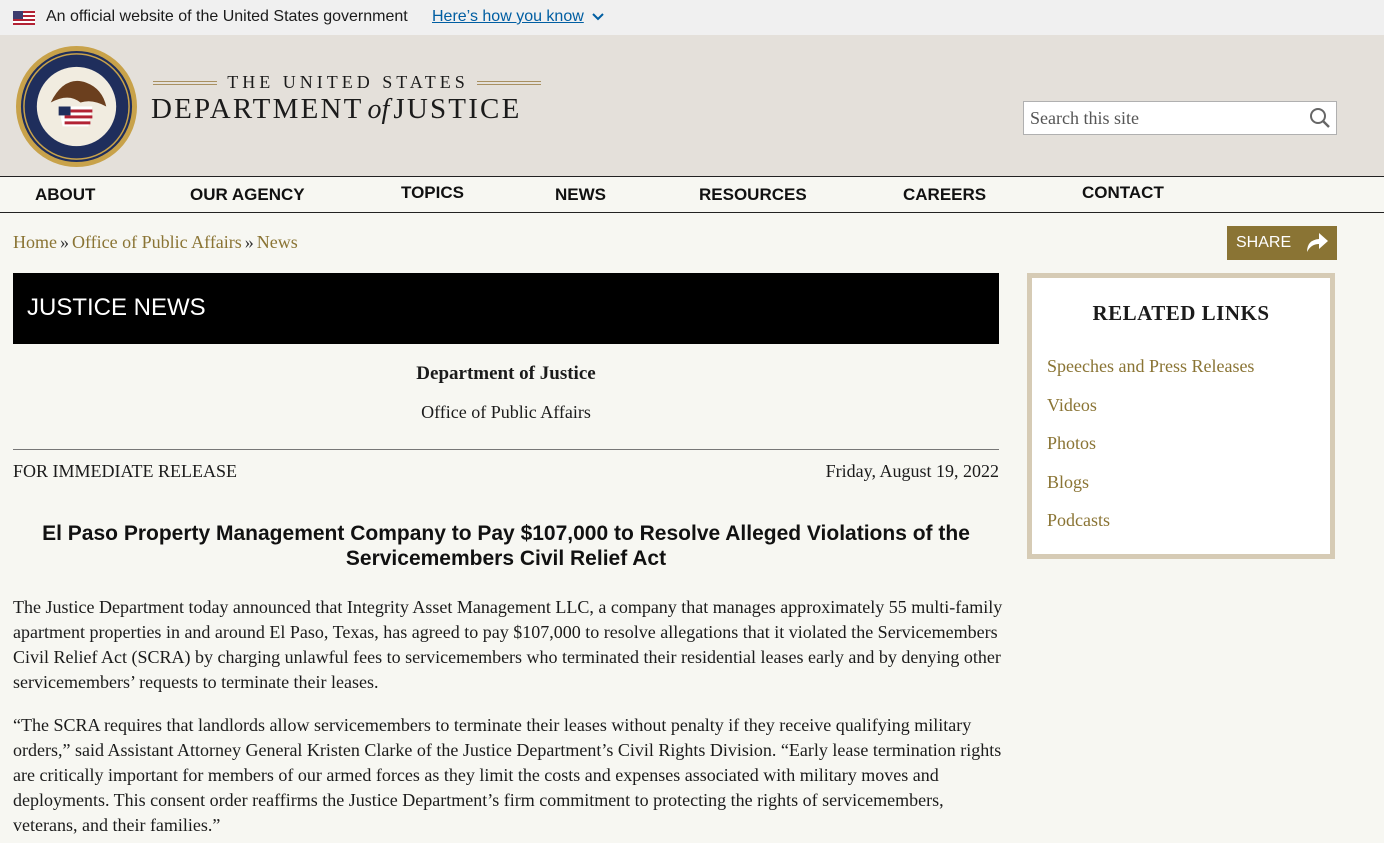 The height and width of the screenshot is (843, 1384). Describe the element at coordinates (506, 308) in the screenshot. I see `section-title-bar: JUSTICE NEWS` at that location.